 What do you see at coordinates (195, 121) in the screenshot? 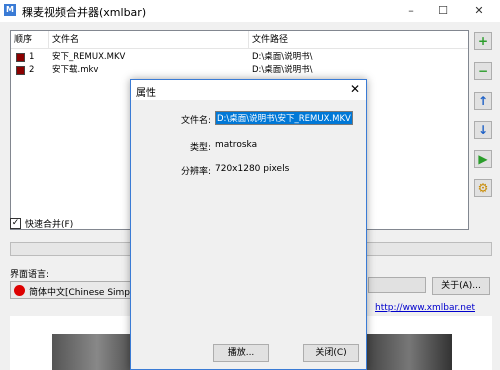
I see `filename-label: 文件名:` at bounding box center [195, 121].